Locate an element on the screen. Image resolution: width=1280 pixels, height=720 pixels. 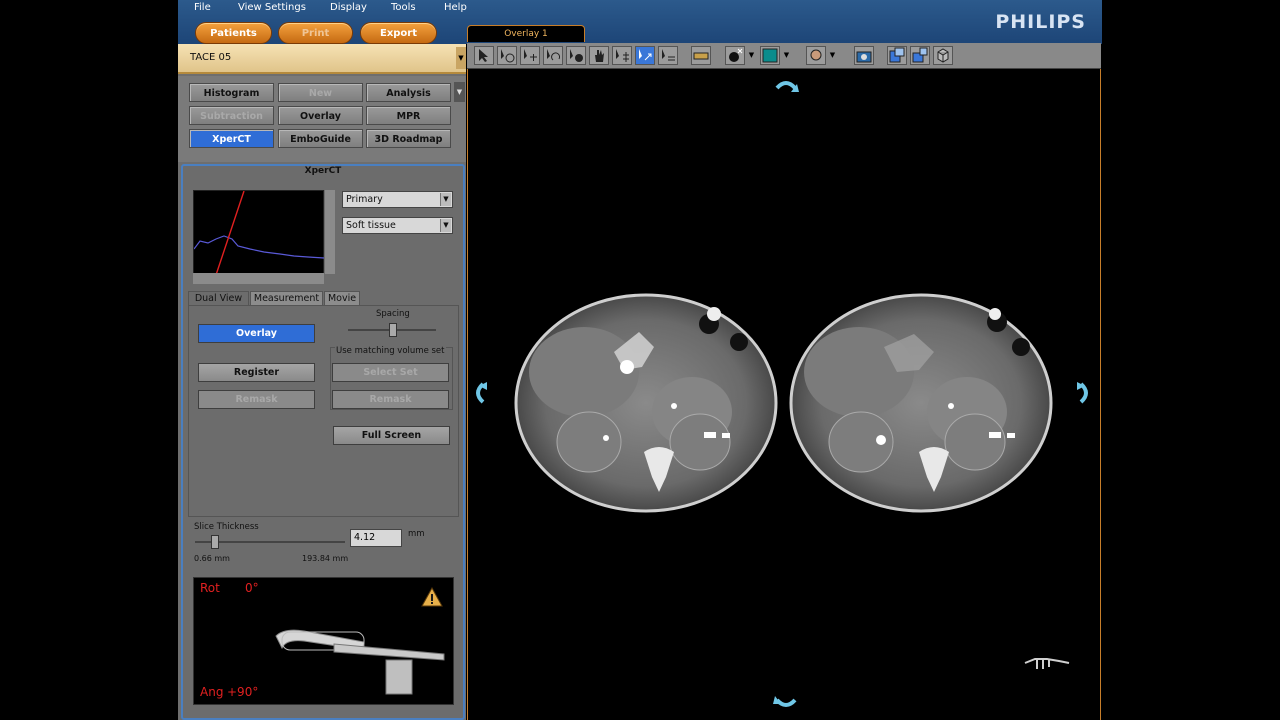
zoom-tool-icon is located at coordinates (507, 55).